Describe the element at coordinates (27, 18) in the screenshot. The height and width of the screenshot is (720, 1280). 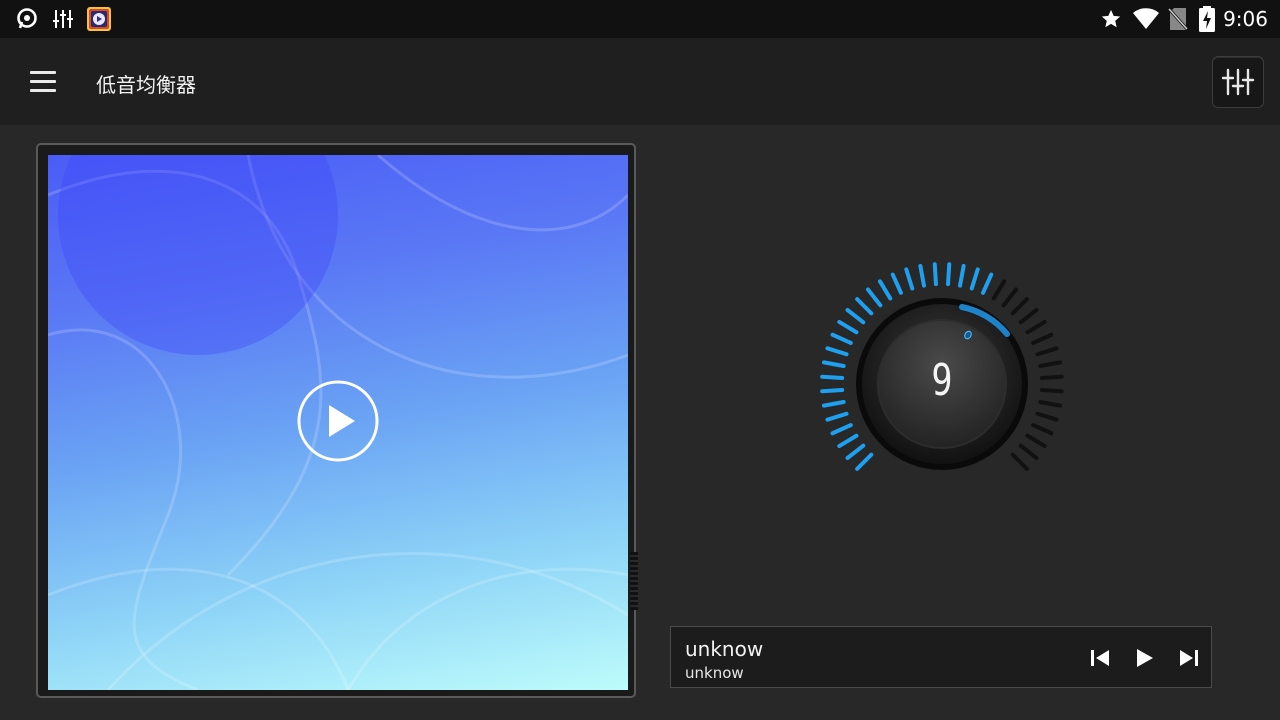
I see `app-pin-icon` at that location.